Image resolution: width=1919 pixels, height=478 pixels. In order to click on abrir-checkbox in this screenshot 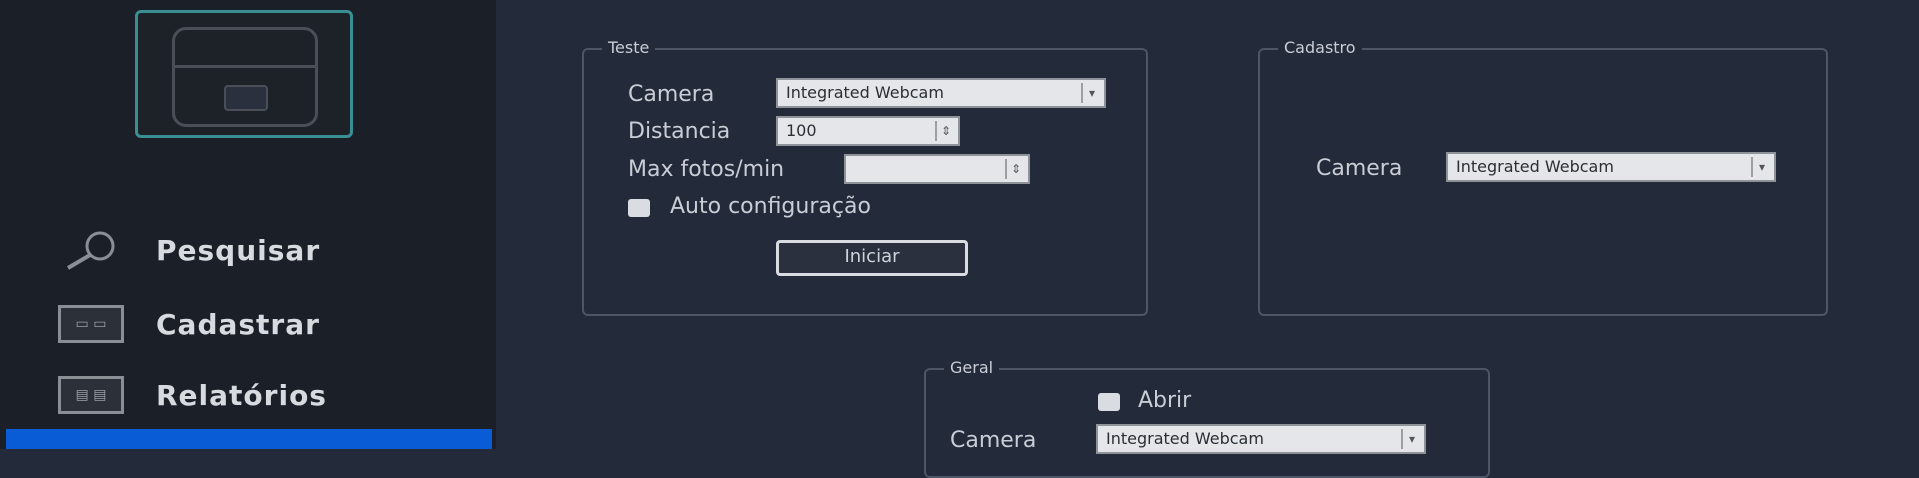, I will do `click(1109, 402)`.